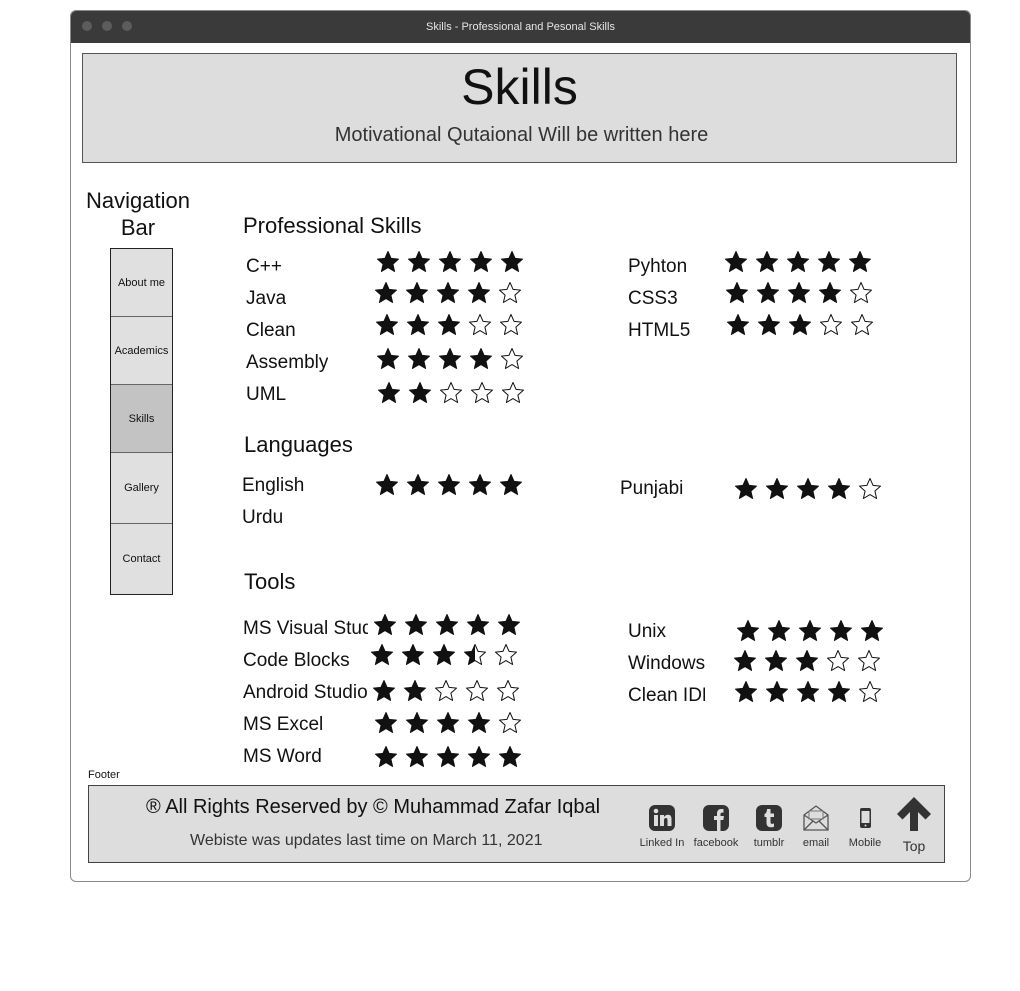  What do you see at coordinates (127, 26) in the screenshot?
I see `maximize-window-dot` at bounding box center [127, 26].